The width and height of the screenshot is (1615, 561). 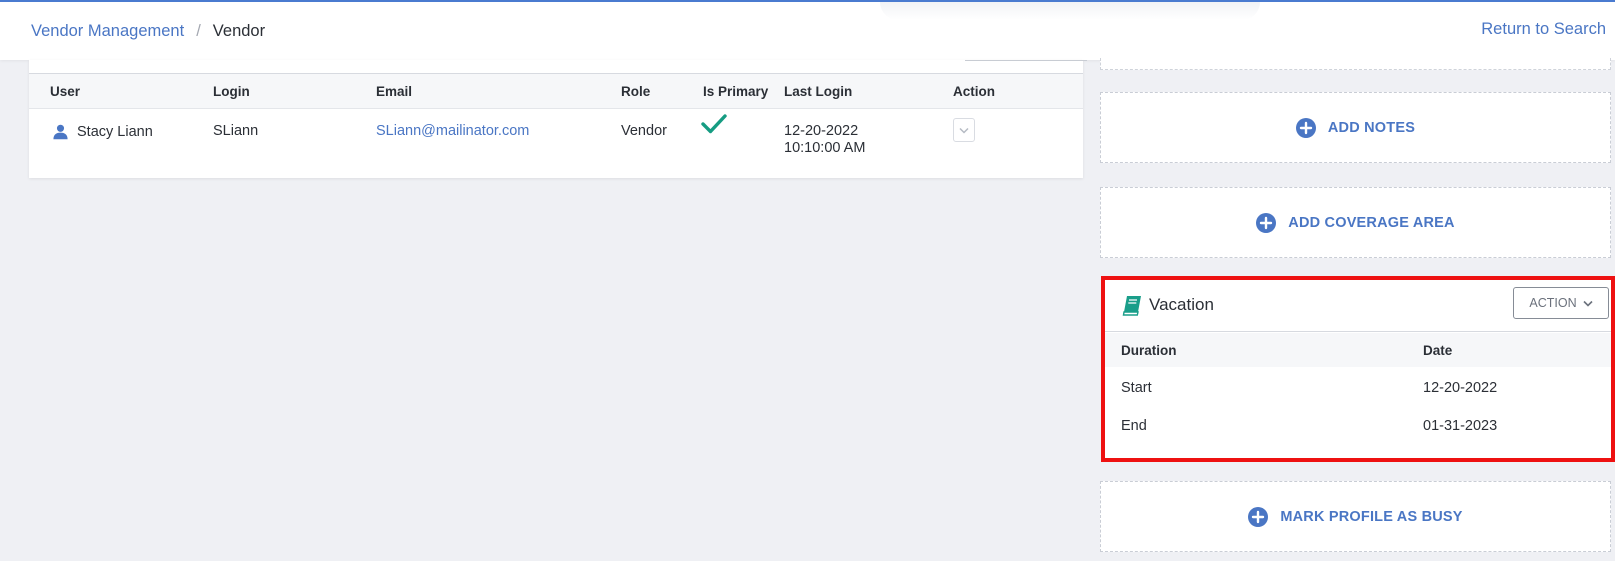 I want to click on vacation-duration: Start, so click(x=1136, y=388).